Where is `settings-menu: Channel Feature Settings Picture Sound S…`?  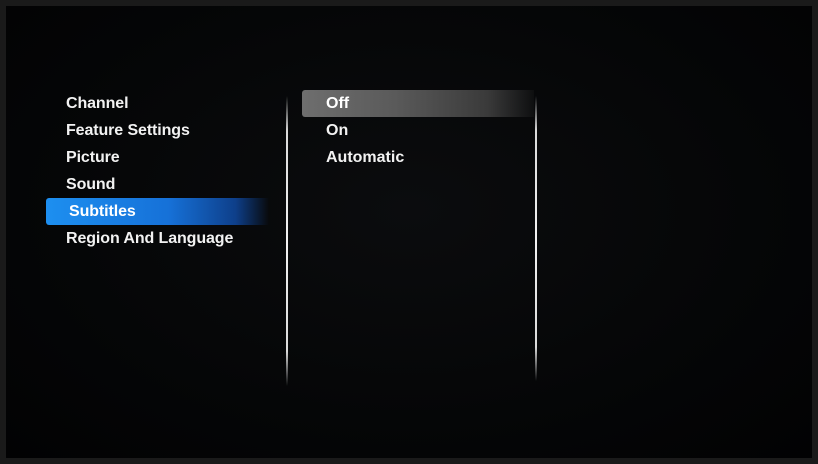
settings-menu: Channel Feature Settings Picture Sound S… is located at coordinates (165, 171).